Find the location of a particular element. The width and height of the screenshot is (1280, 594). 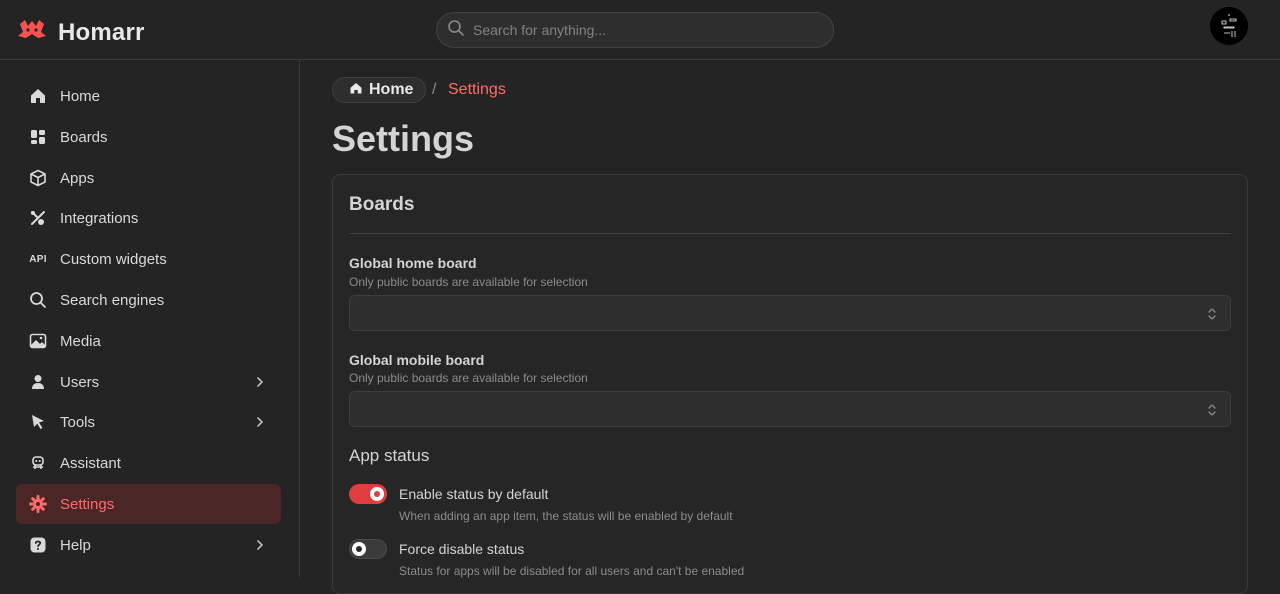

home-board-label: Global home board is located at coordinates (413, 263).